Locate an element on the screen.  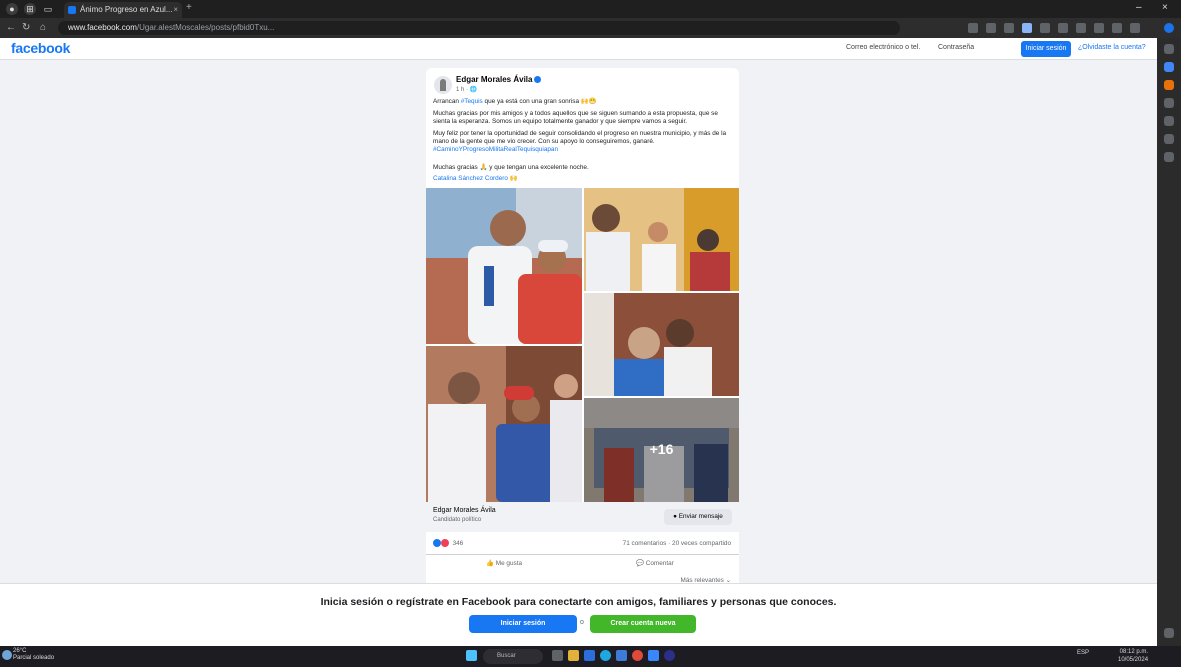
sidebar-settings-icon is located at coordinates (1169, 633).